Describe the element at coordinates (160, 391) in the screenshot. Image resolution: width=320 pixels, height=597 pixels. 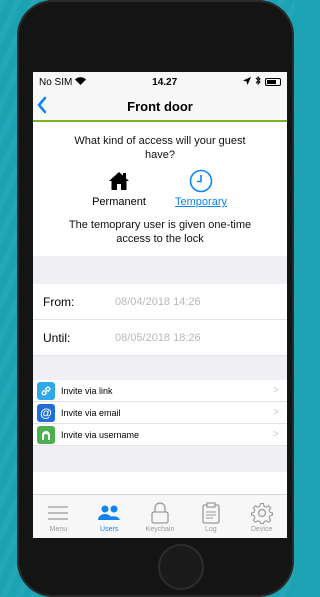
I see `invite-via-link-row: Invite via link >` at that location.